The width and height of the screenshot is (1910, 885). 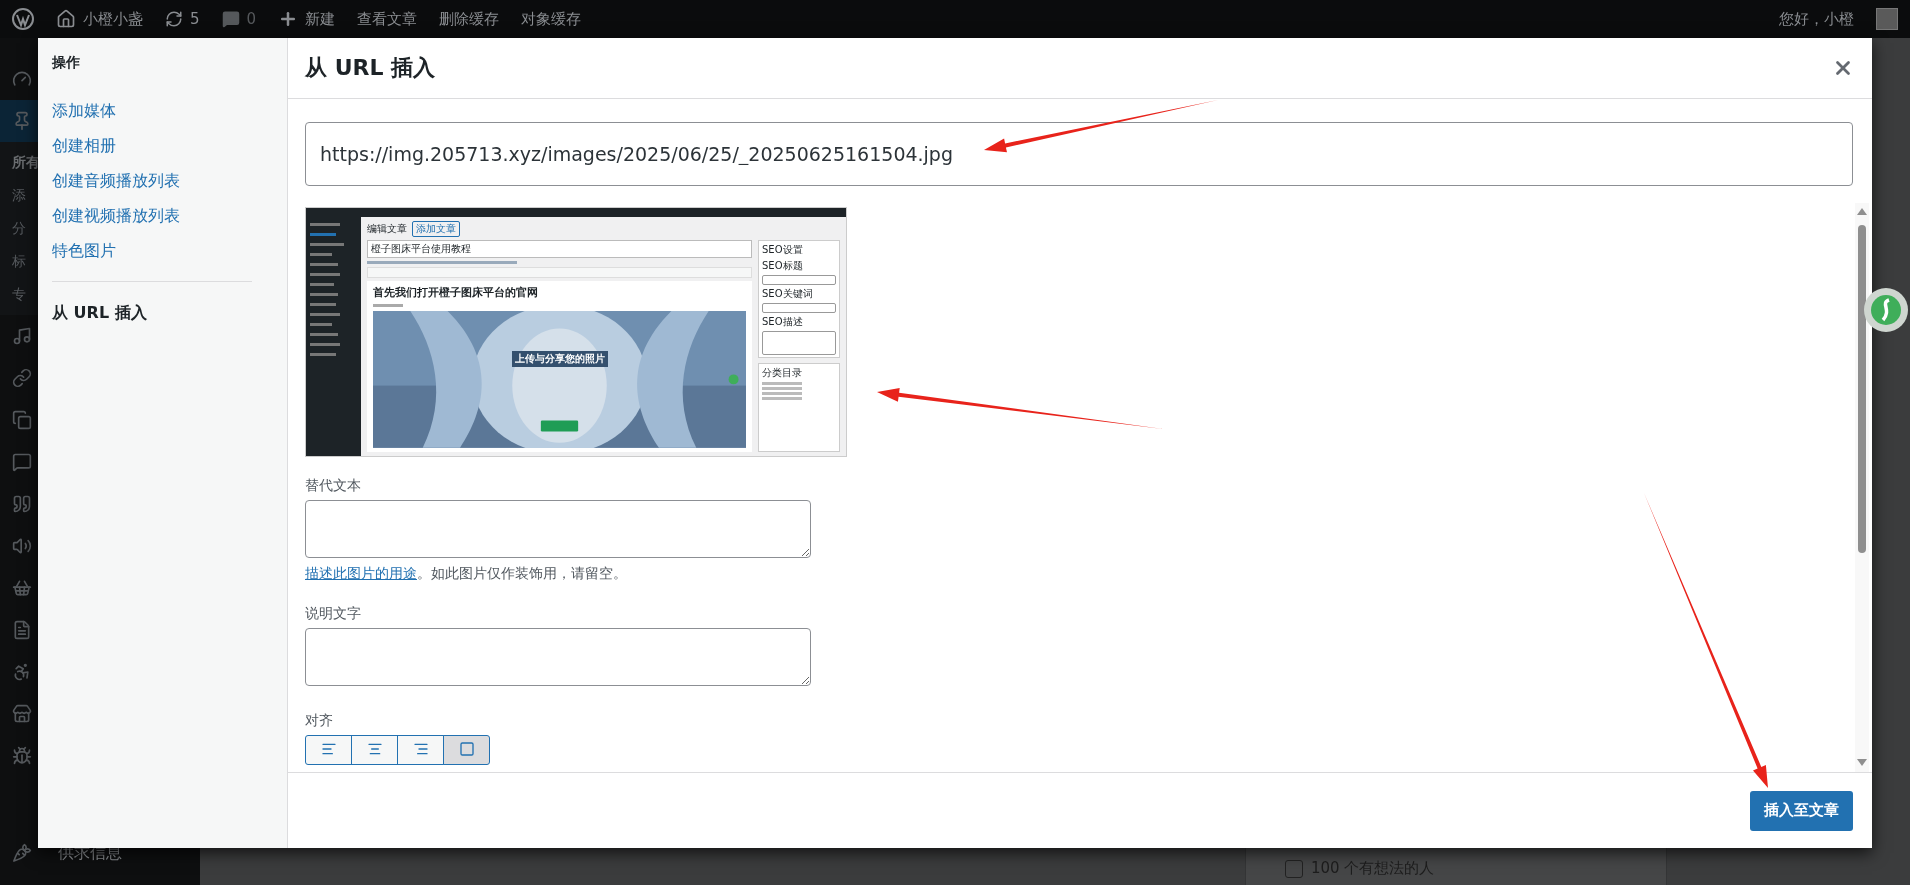 What do you see at coordinates (84, 111) in the screenshot?
I see `sidebar-item: 添加媒体` at bounding box center [84, 111].